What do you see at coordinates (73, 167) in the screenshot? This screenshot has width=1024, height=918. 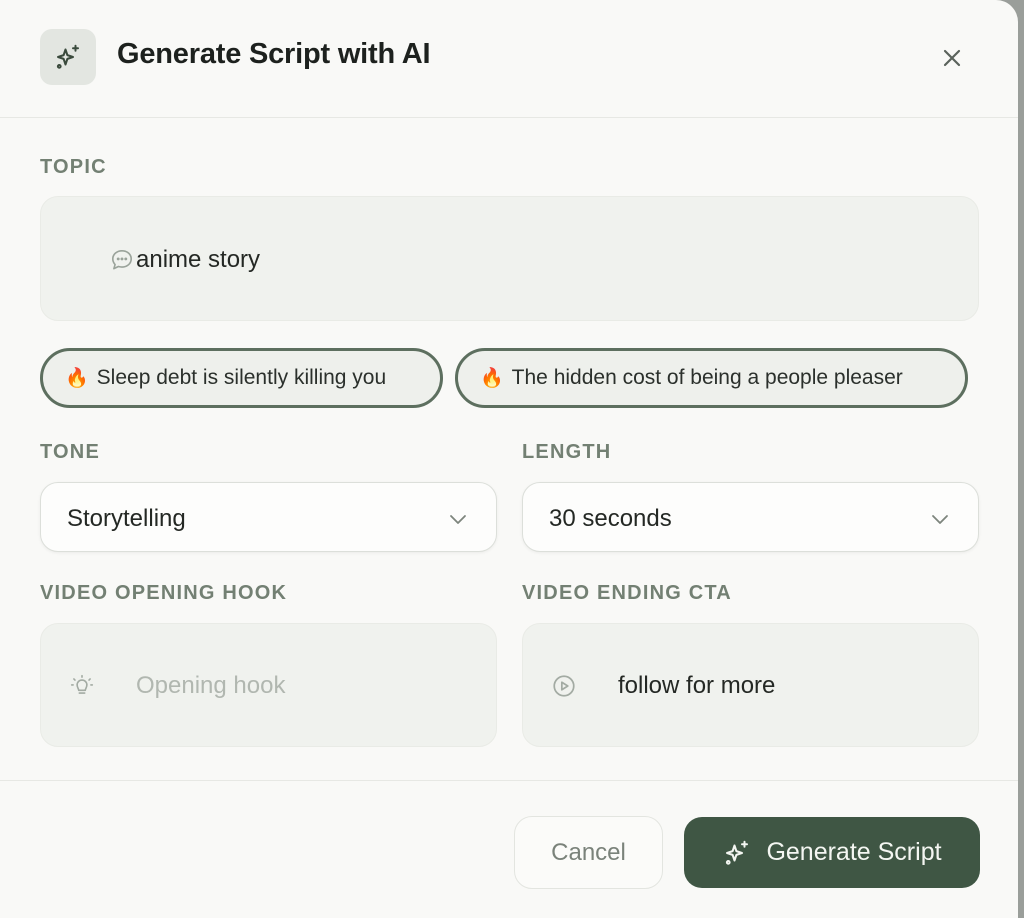 I see `topic-label: TOPIC` at bounding box center [73, 167].